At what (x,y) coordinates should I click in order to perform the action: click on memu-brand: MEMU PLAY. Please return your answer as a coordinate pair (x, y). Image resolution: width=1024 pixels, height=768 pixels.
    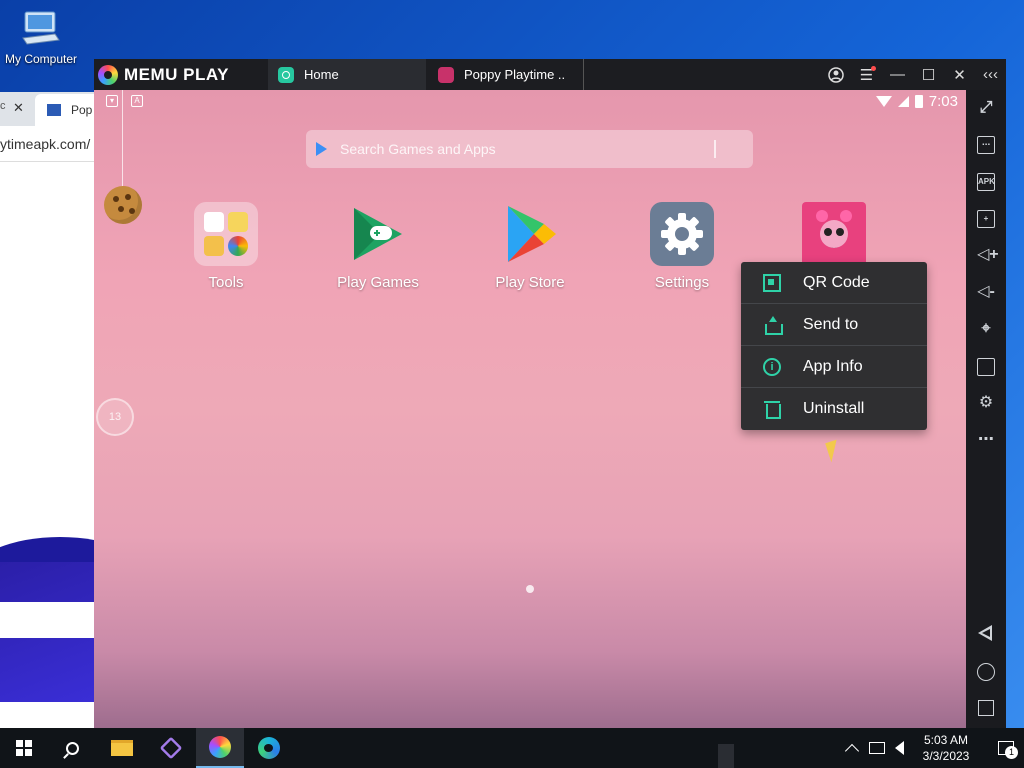
    Looking at the image, I should click on (176, 74).